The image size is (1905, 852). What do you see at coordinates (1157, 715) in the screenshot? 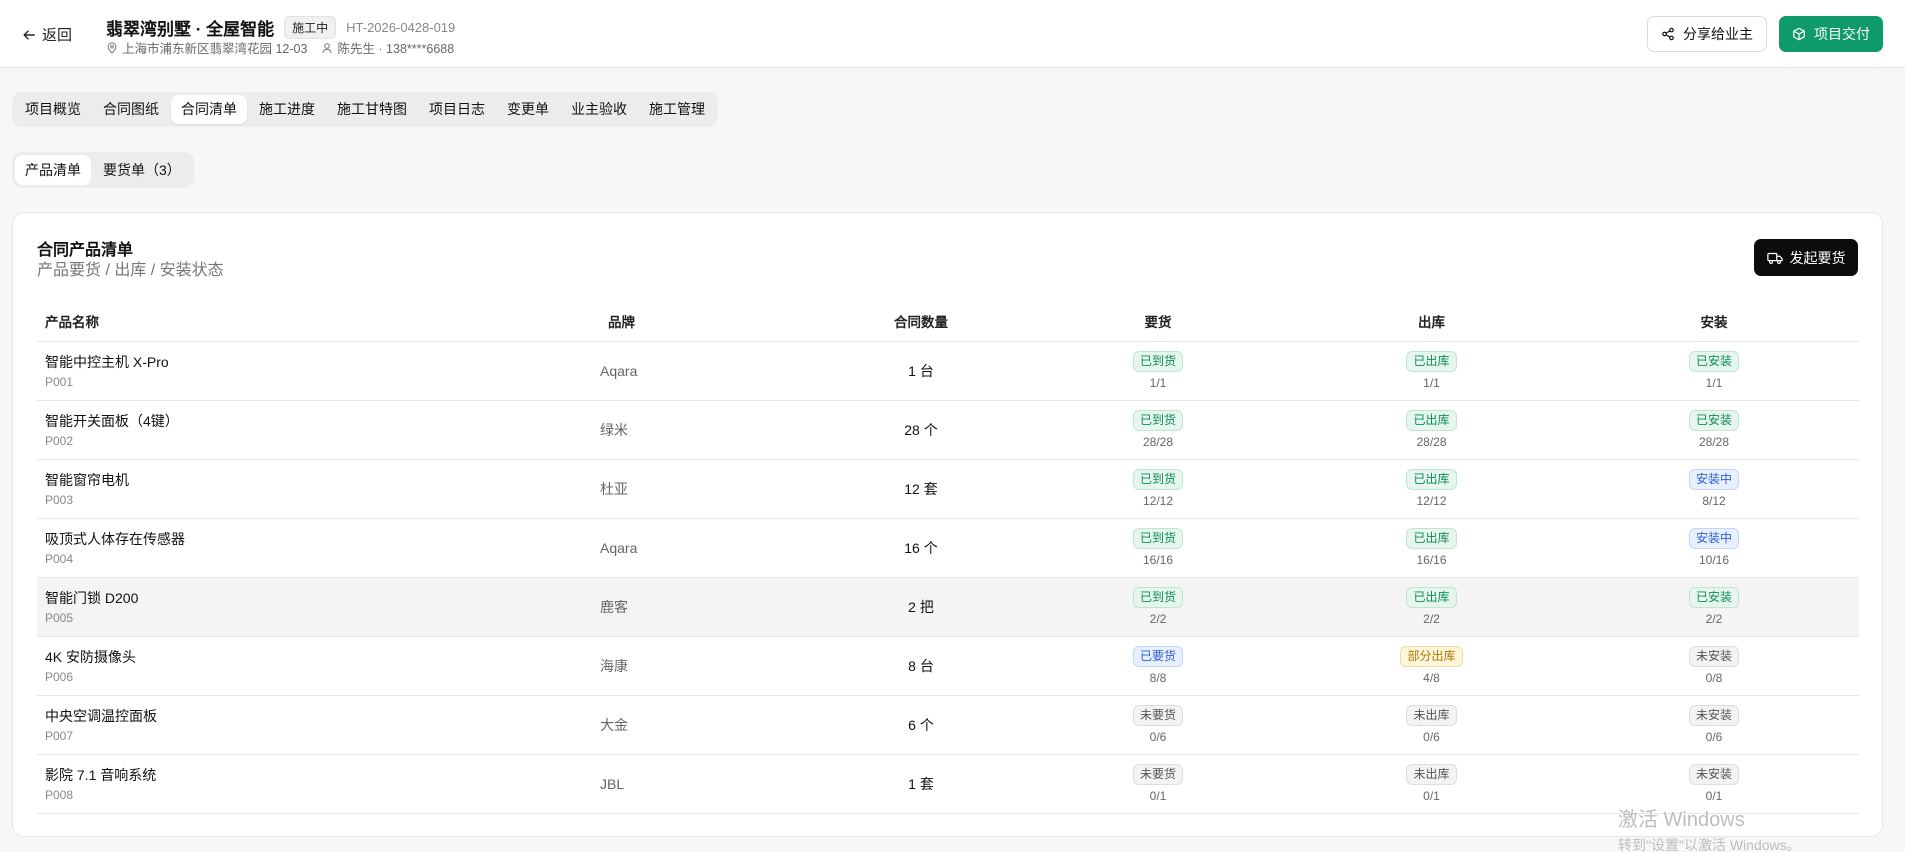
I see `requisition-status-badge: 未要货` at bounding box center [1157, 715].